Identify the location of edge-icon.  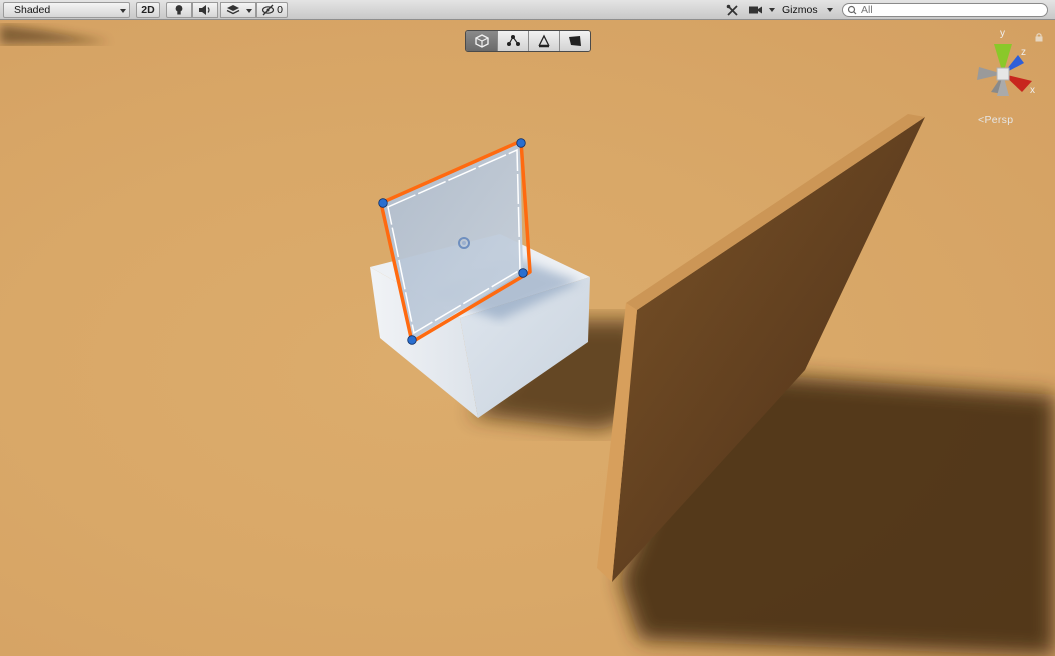
(544, 41).